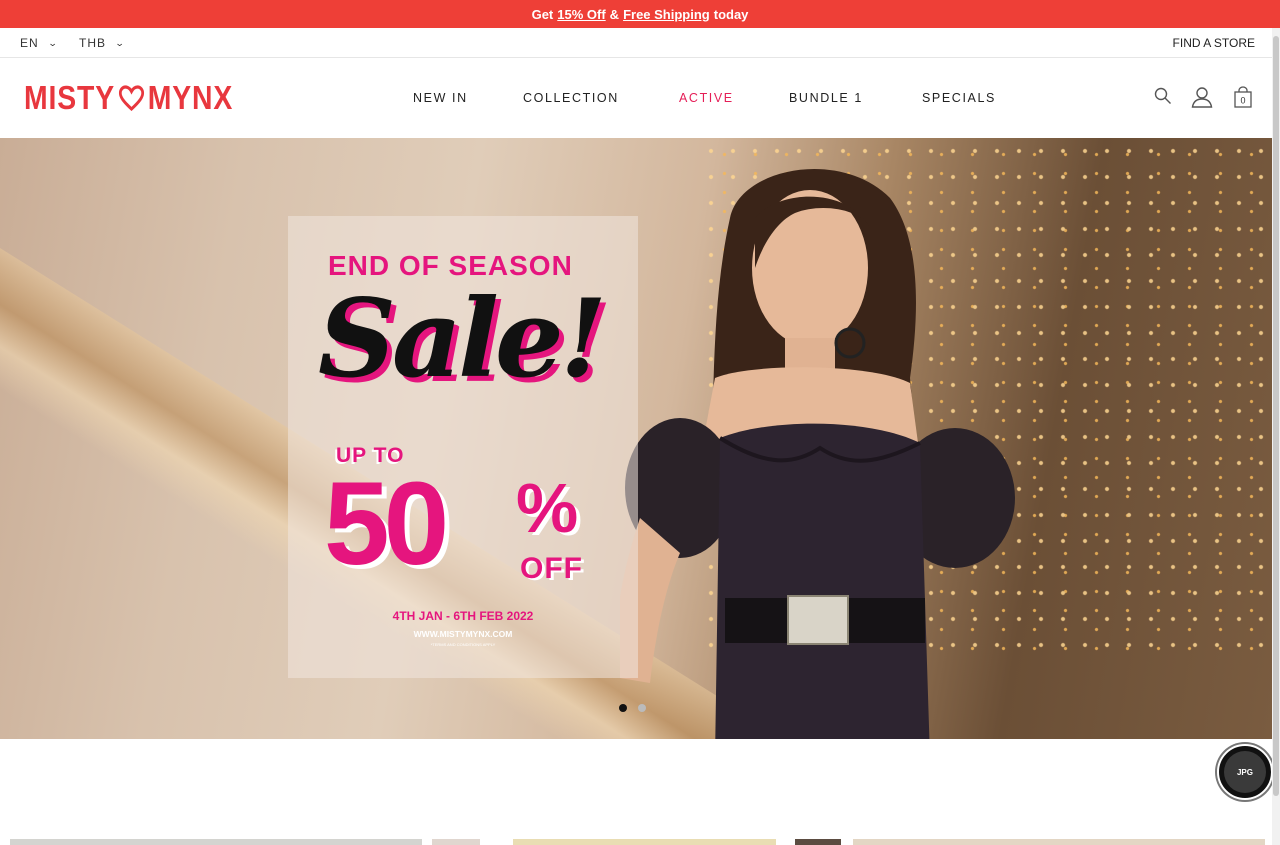 Image resolution: width=1280 pixels, height=845 pixels. Describe the element at coordinates (959, 98) in the screenshot. I see `nav-specials: SPECIALS` at that location.